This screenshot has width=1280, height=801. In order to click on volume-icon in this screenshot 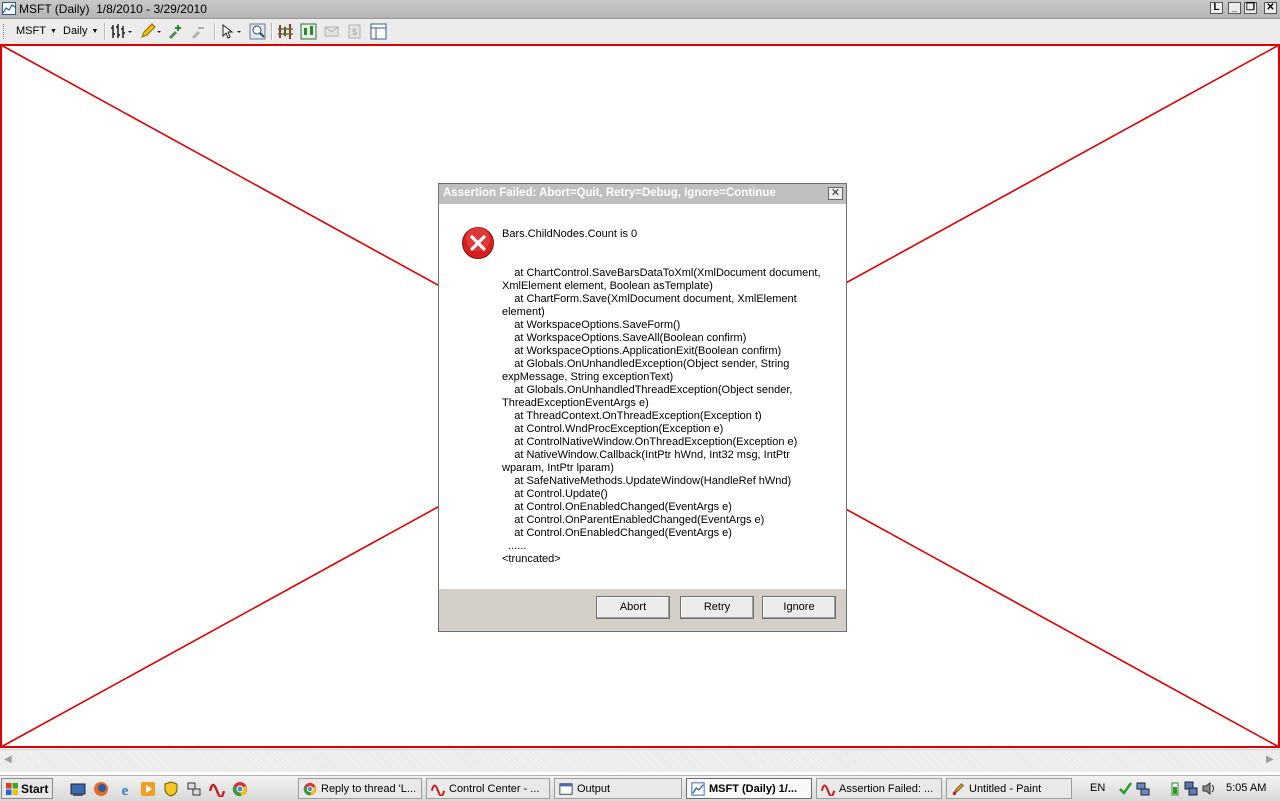, I will do `click(1209, 788)`.